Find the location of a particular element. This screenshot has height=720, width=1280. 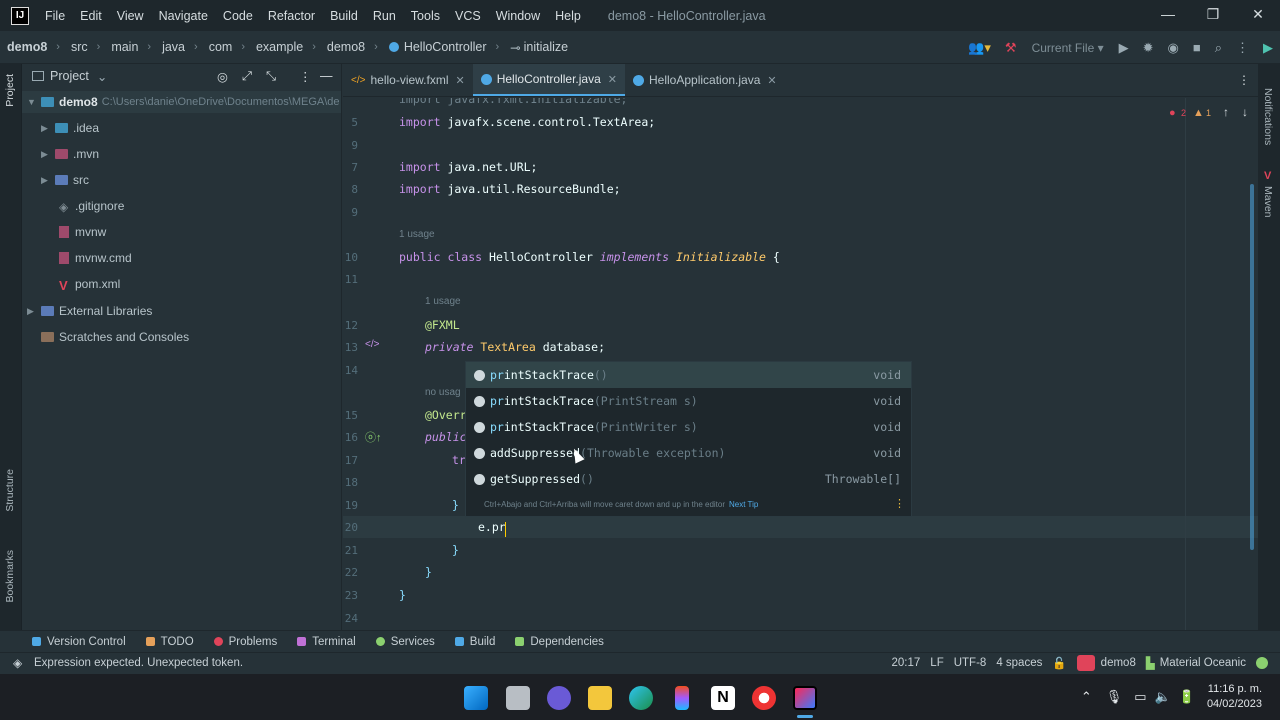

tab-hello-view-fxml: </> hello-view.fxml ✕ is located at coordinates (408, 80).